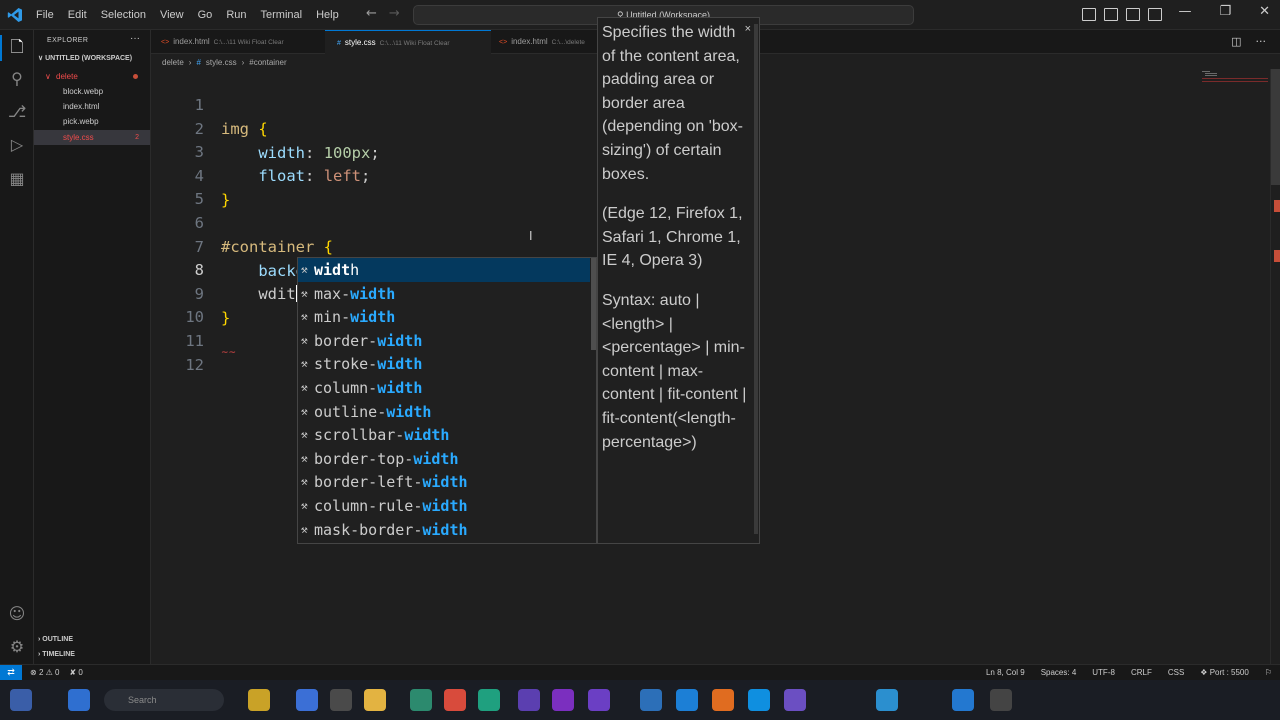 Image resolution: width=1280 pixels, height=720 pixels. What do you see at coordinates (17, 614) in the screenshot?
I see `account-icon: ☺` at bounding box center [17, 614].